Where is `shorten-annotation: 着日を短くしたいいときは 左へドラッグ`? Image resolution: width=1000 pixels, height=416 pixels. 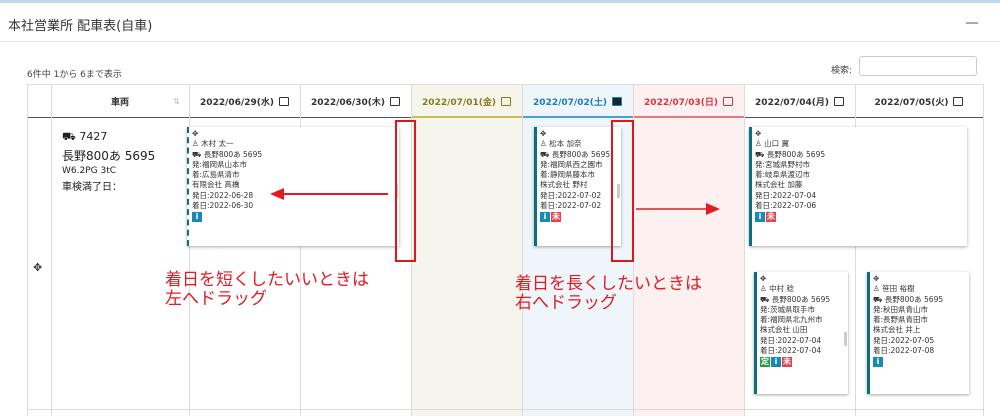
shorten-annotation: 着日を短くしたいいときは 左へドラッグ is located at coordinates (267, 290).